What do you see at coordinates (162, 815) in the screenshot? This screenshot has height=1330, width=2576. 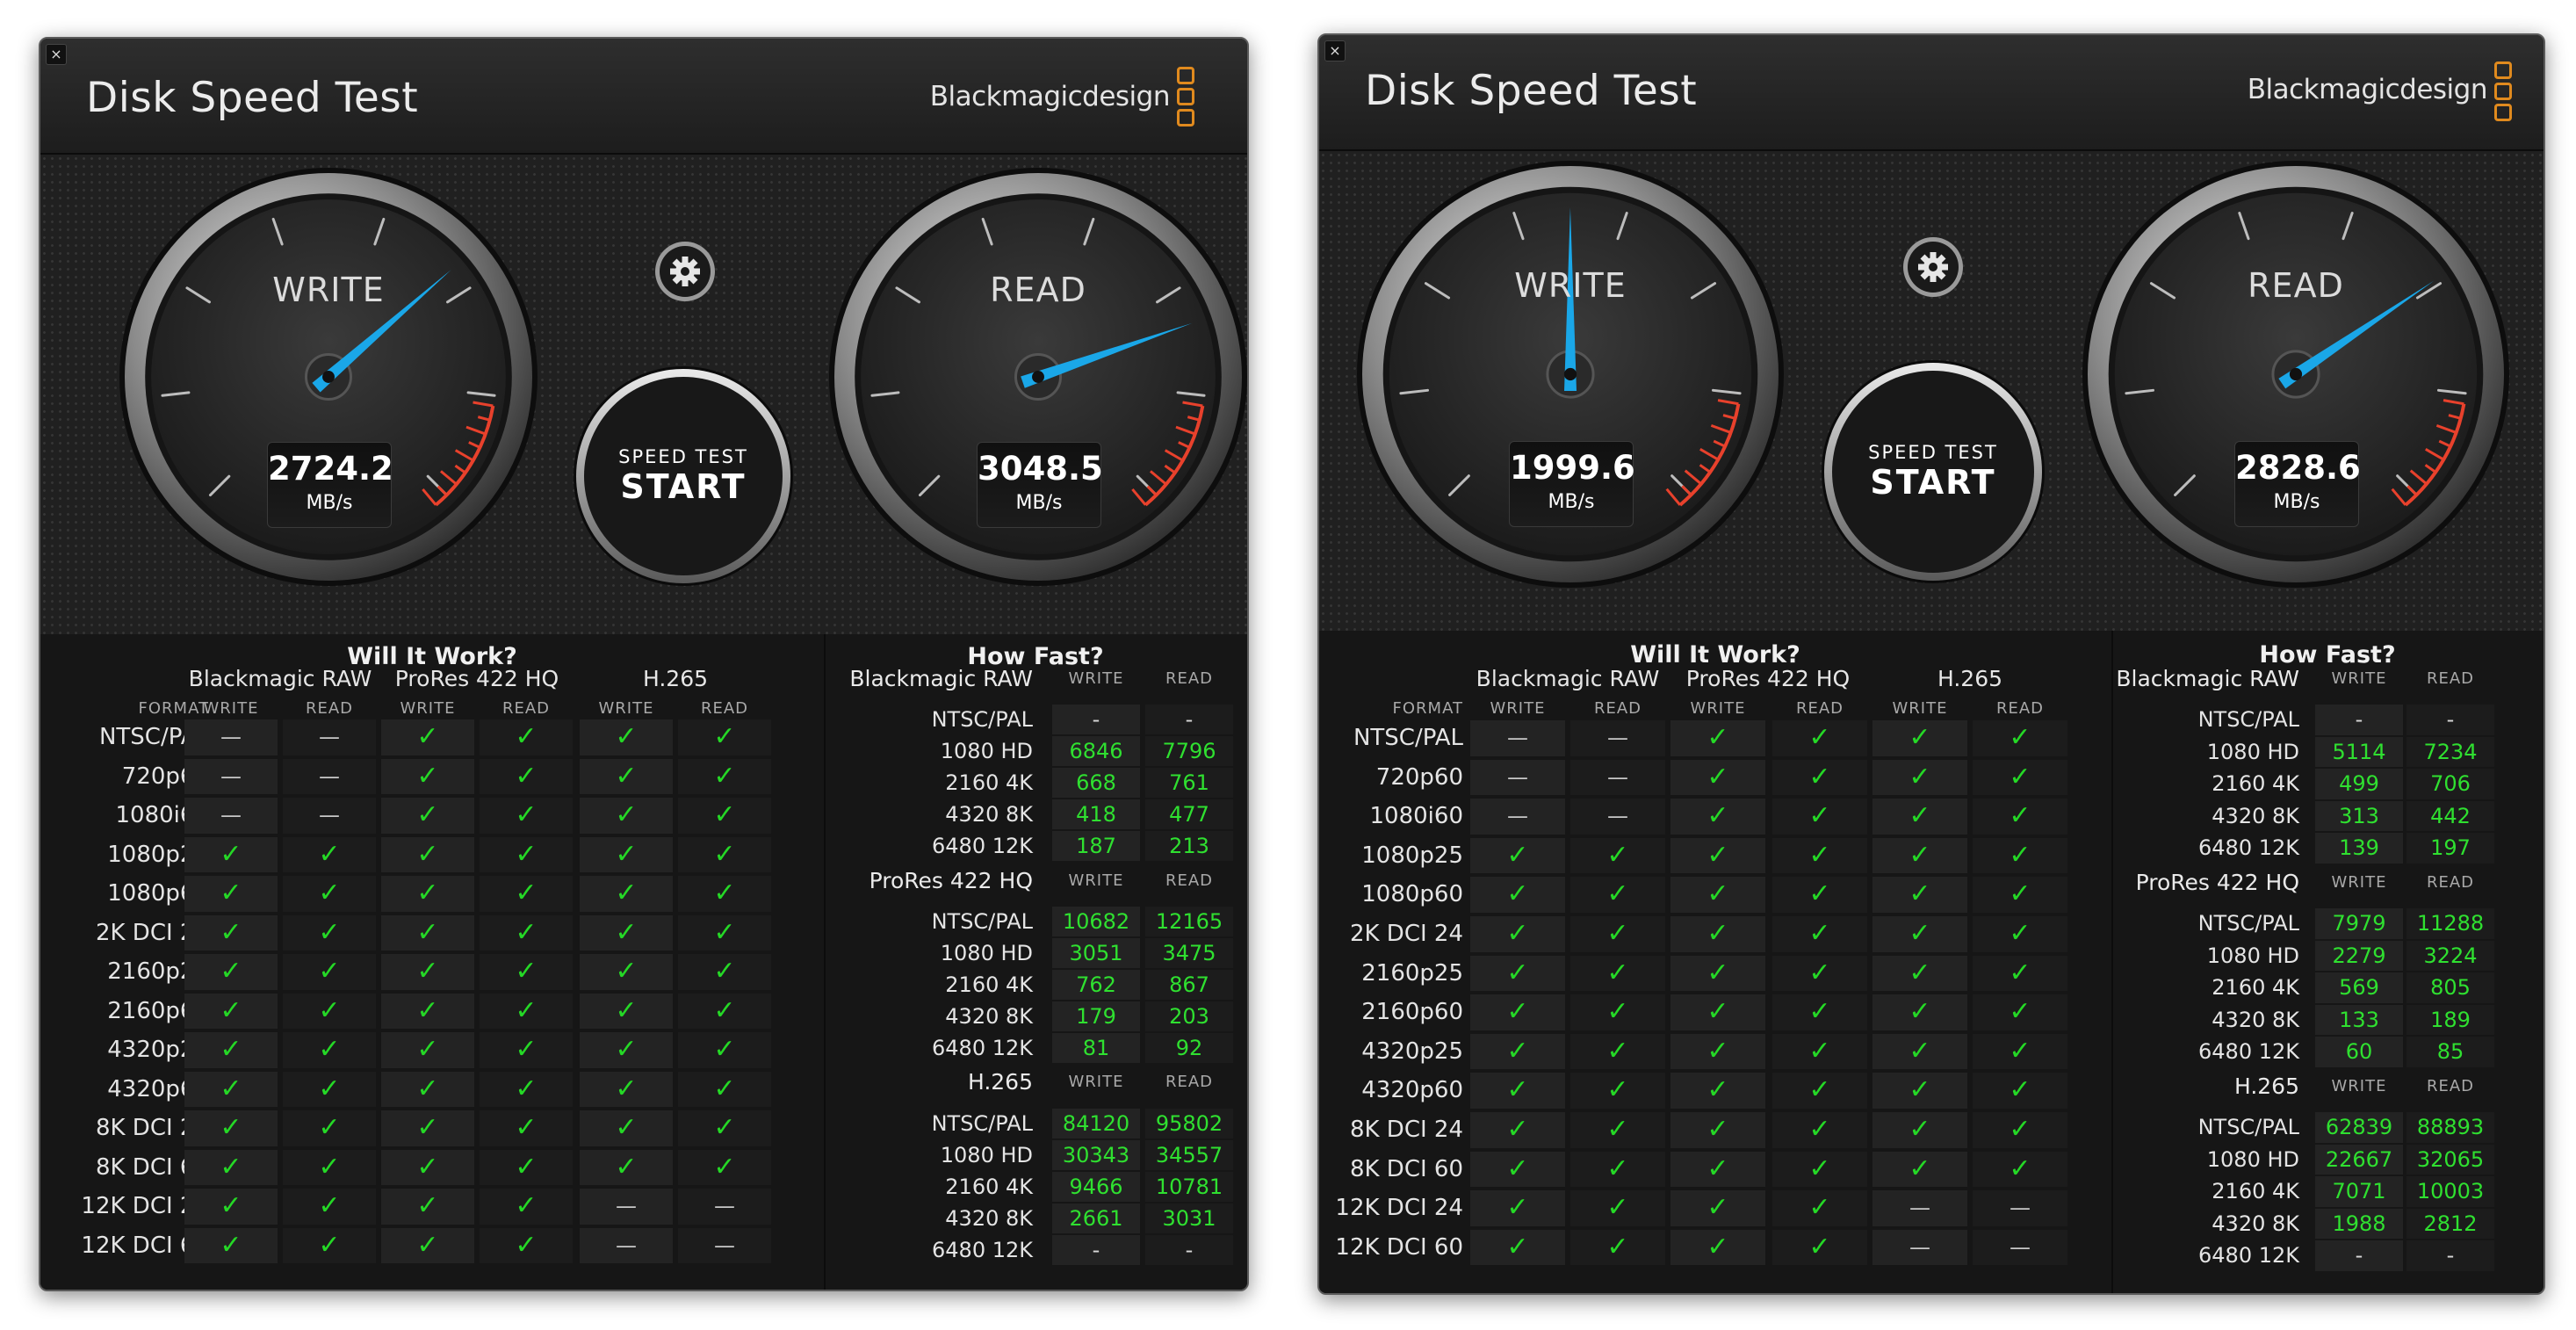 I see `format-label: 1080i60` at bounding box center [162, 815].